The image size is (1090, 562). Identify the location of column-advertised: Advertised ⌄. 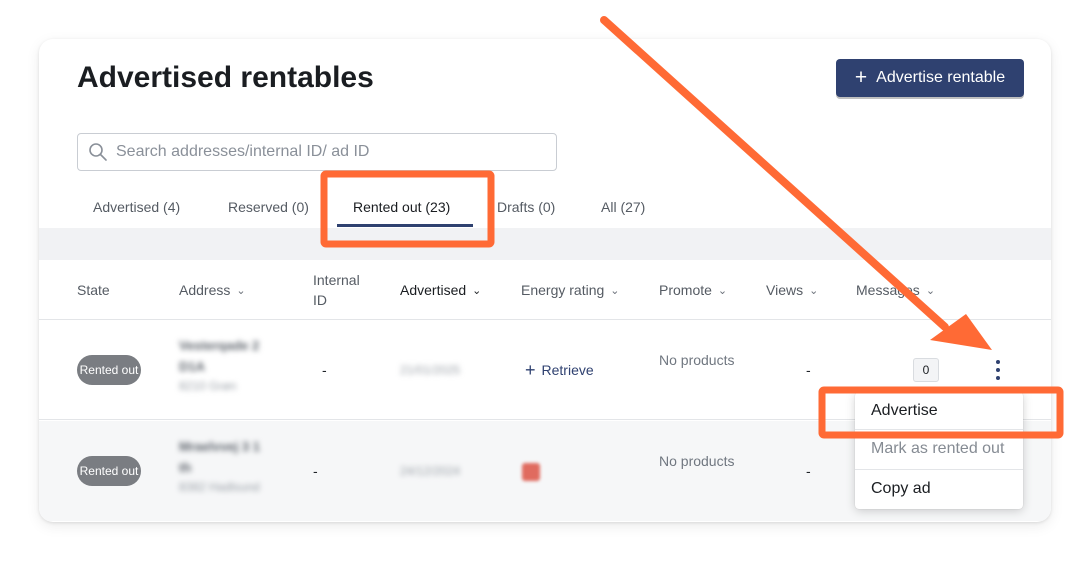
(440, 290).